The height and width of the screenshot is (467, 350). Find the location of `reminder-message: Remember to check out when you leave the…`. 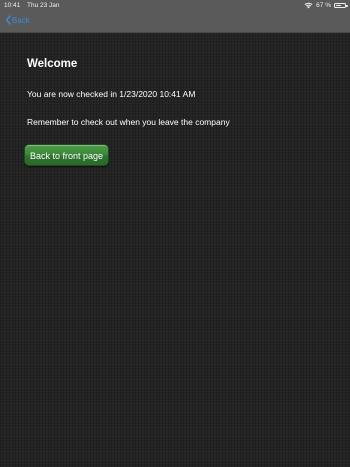

reminder-message: Remember to check out when you leave the… is located at coordinates (128, 122).